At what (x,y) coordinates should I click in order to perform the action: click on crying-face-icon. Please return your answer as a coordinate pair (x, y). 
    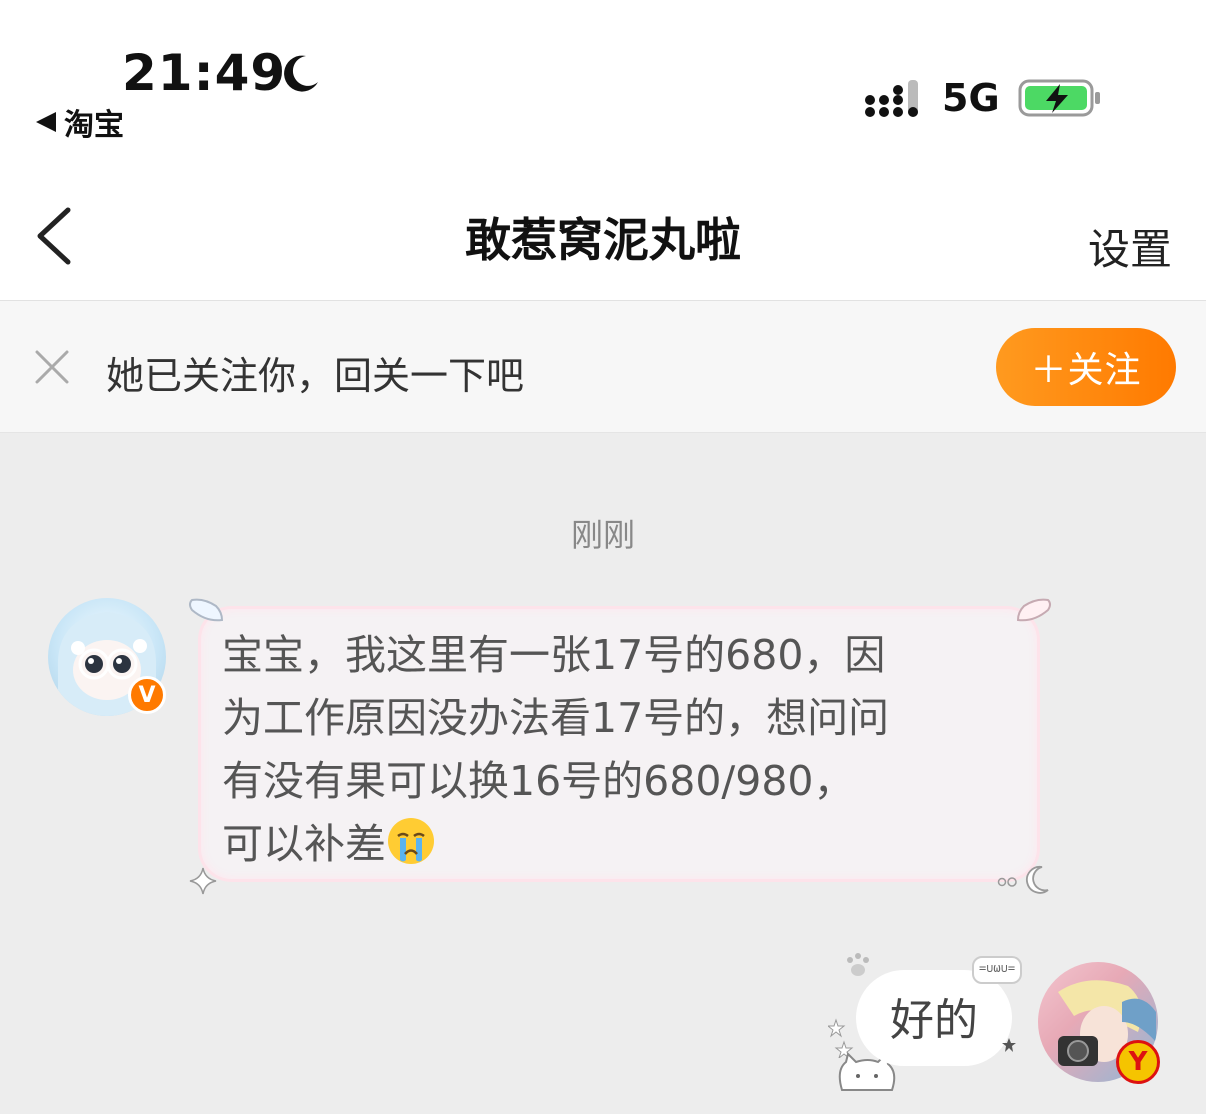
    Looking at the image, I should click on (411, 841).